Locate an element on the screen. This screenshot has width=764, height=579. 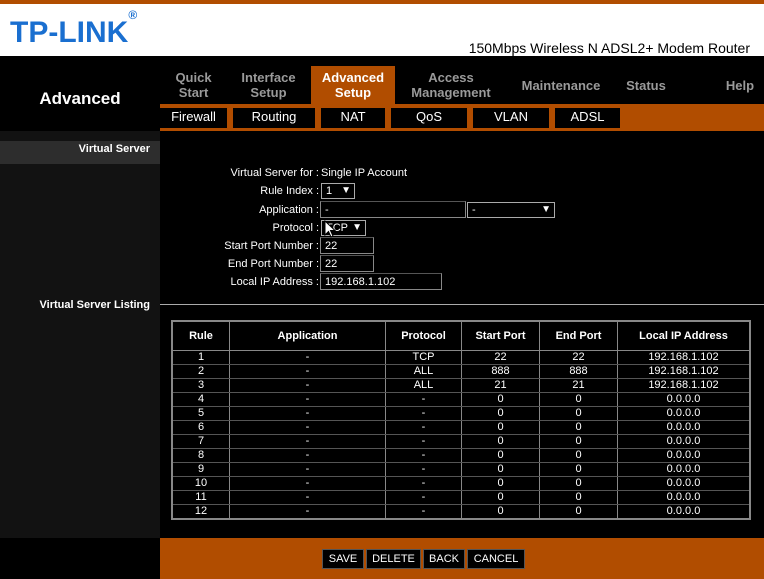
cell-rule: 11 is located at coordinates (200, 497).